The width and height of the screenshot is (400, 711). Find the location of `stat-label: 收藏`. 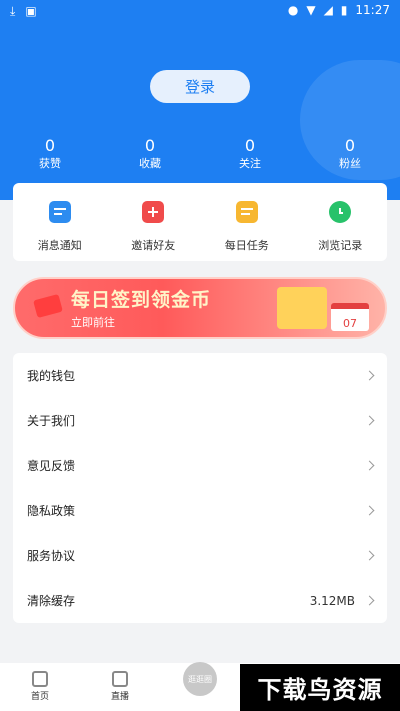

stat-label: 收藏 is located at coordinates (150, 163).